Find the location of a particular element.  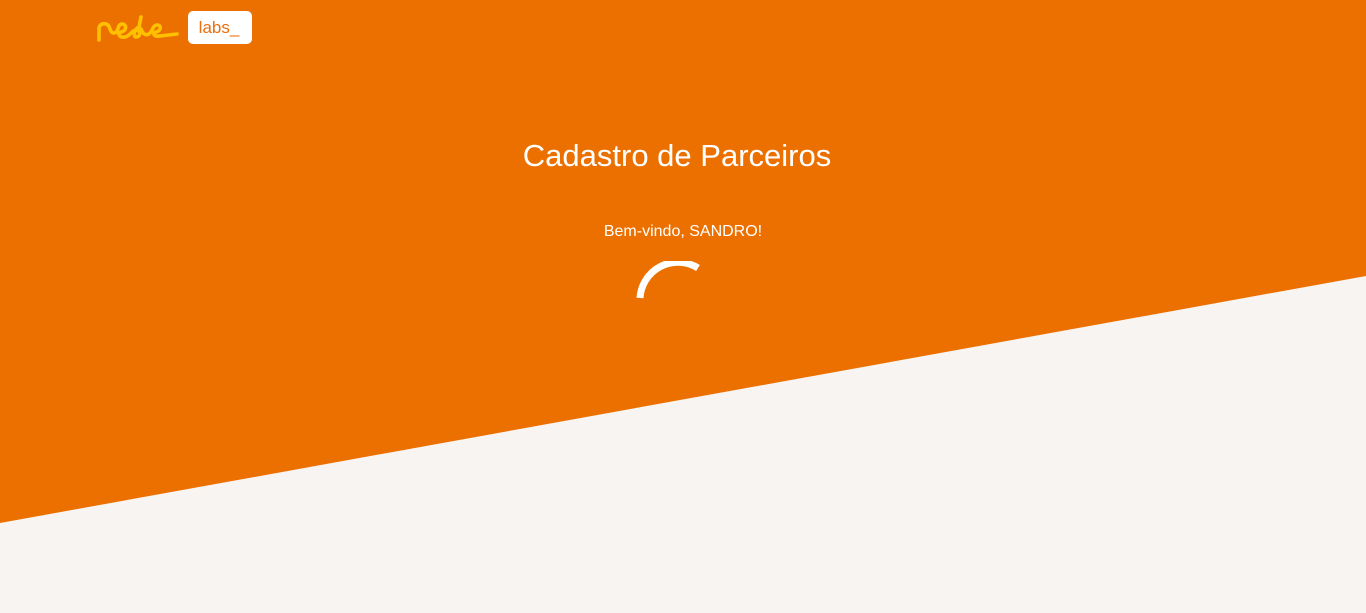

spinner-icon is located at coordinates (668, 280).